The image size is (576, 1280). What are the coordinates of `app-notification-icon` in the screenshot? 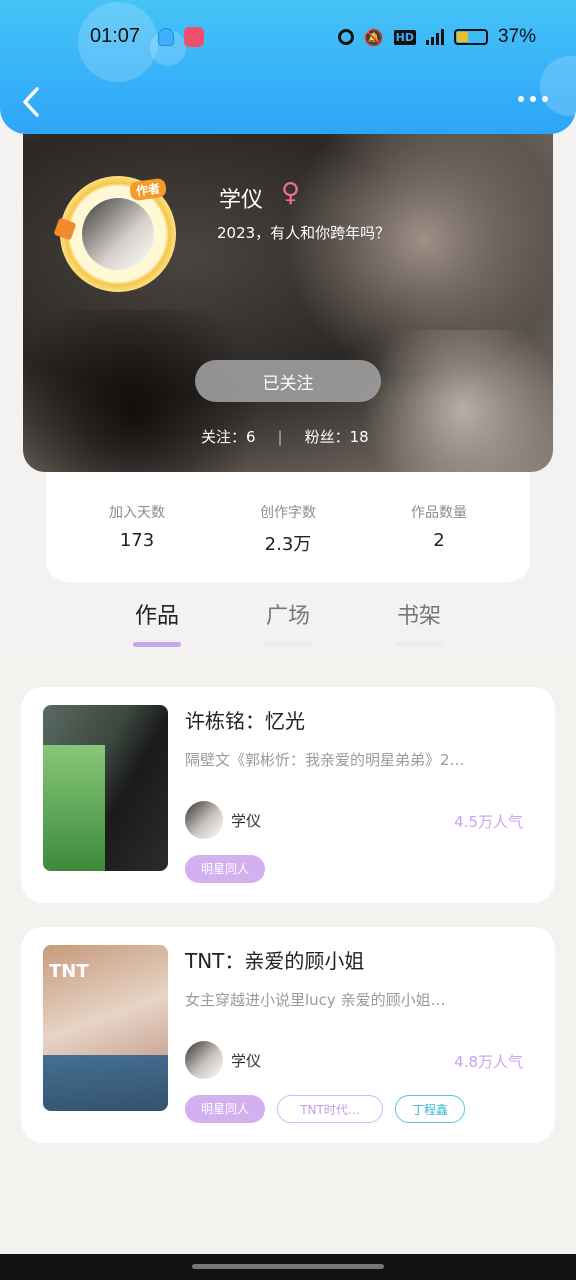 It's located at (194, 37).